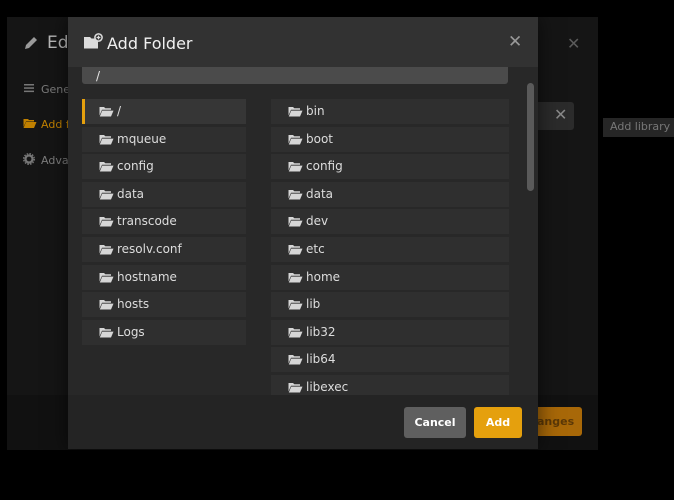  I want to click on folder-row: dev, so click(390, 222).